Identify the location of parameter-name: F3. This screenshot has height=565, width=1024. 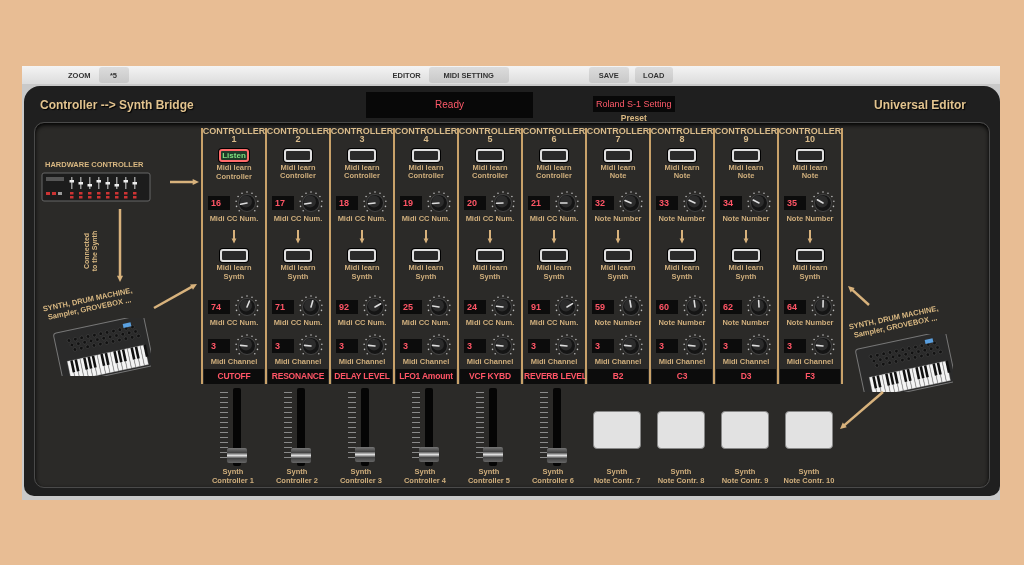
(810, 376).